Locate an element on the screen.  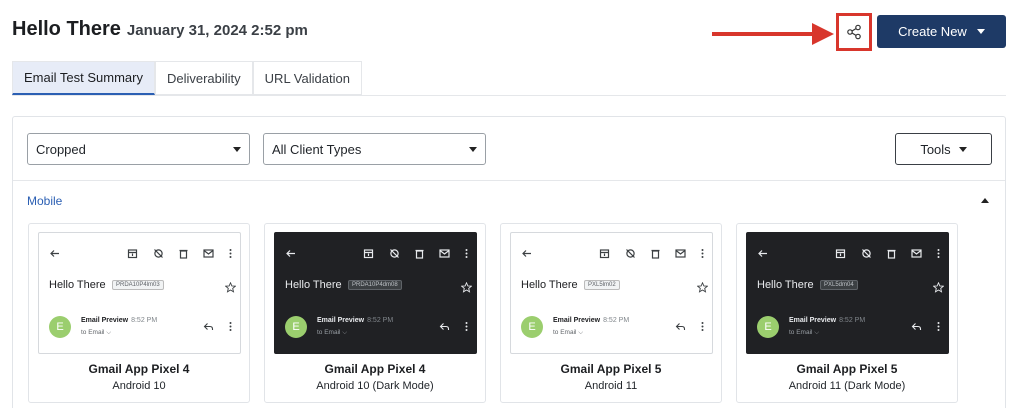
page-title: Hello There is located at coordinates (66, 29).